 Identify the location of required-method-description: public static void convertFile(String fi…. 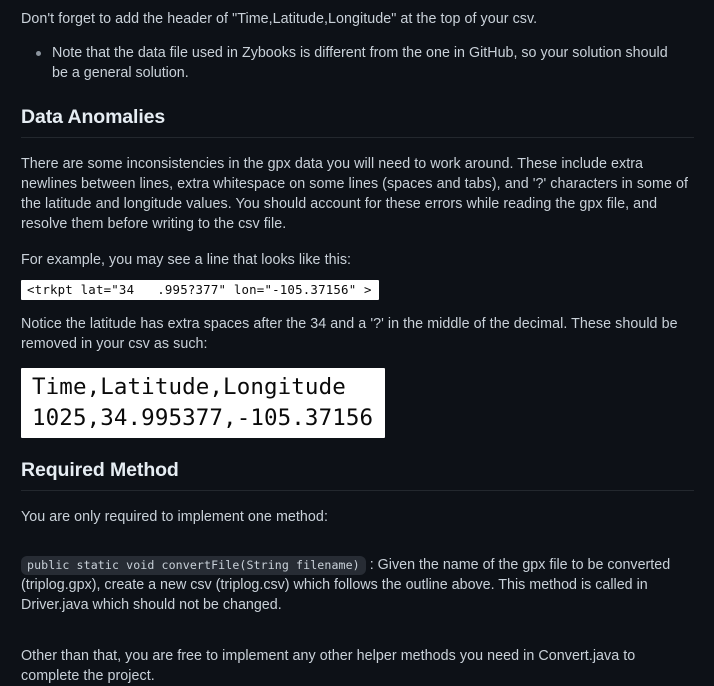
(358, 585).